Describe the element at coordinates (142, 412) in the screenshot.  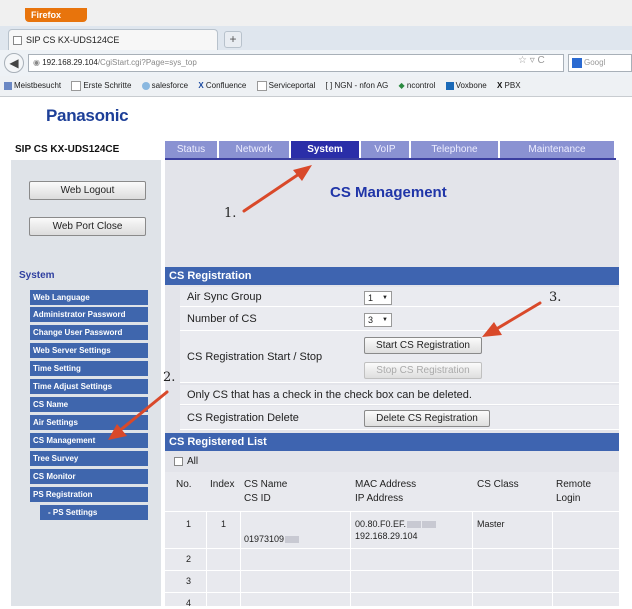
I see `arrow-2-icon` at that location.